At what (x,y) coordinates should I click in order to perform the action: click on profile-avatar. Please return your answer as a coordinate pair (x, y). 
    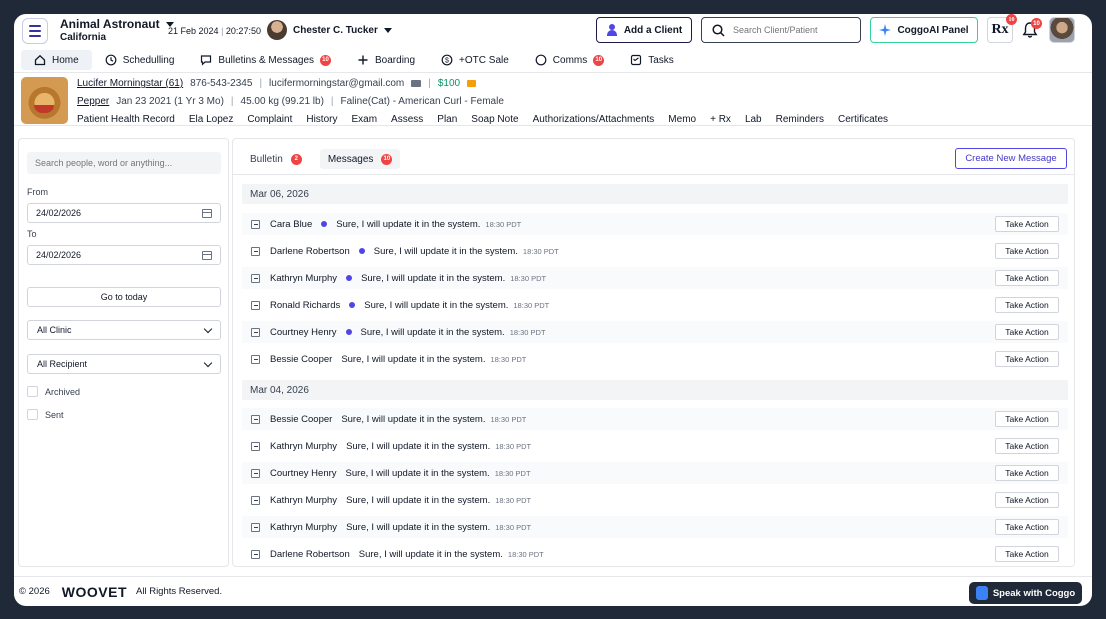
    Looking at the image, I should click on (1062, 30).